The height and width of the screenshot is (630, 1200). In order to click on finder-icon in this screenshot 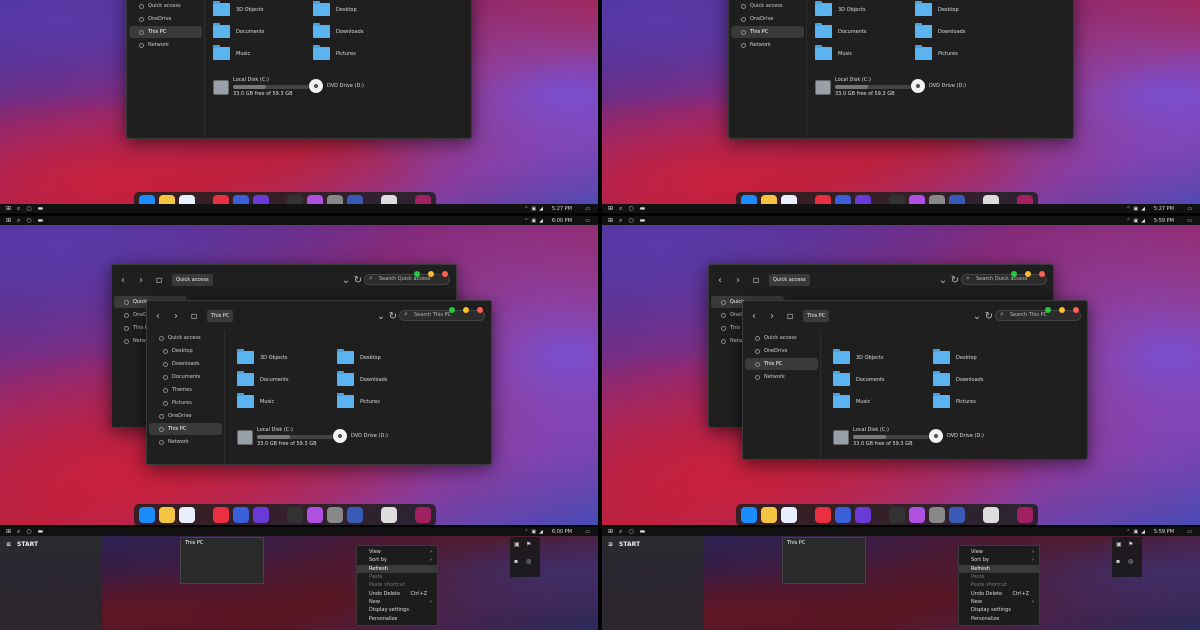, I will do `click(749, 515)`.